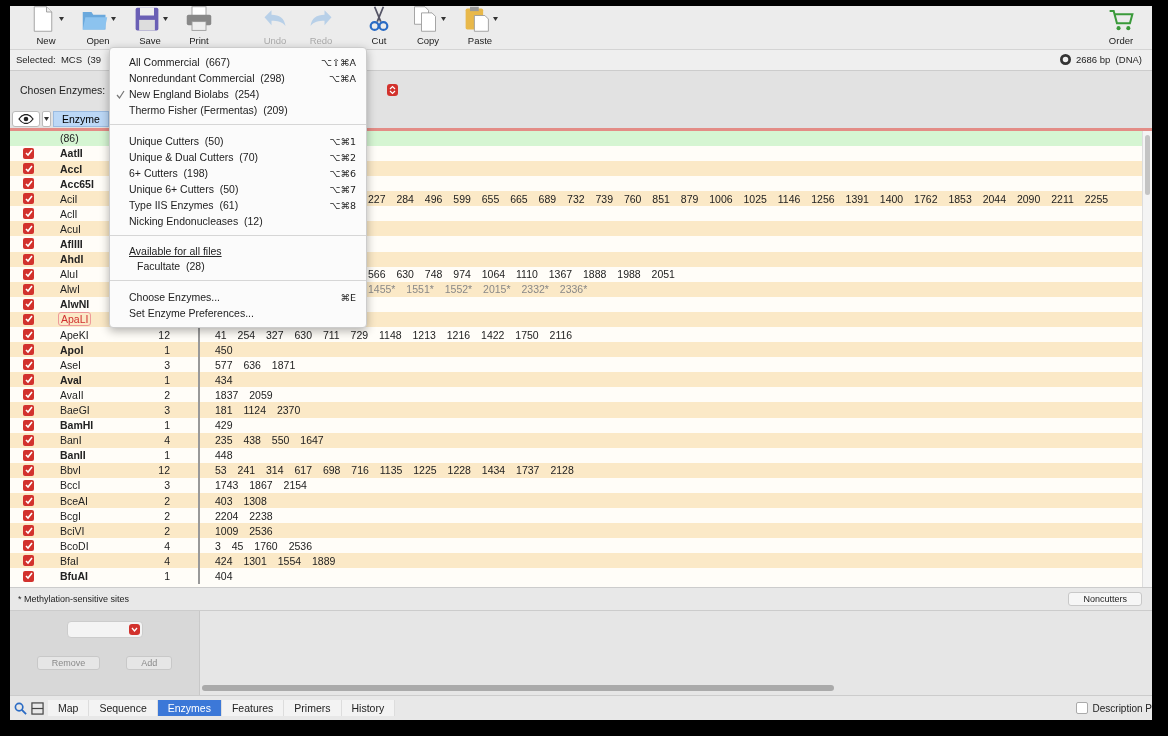 The image size is (1168, 736). What do you see at coordinates (74, 599) in the screenshot?
I see `footnote: * Methylation-sensitive sites` at bounding box center [74, 599].